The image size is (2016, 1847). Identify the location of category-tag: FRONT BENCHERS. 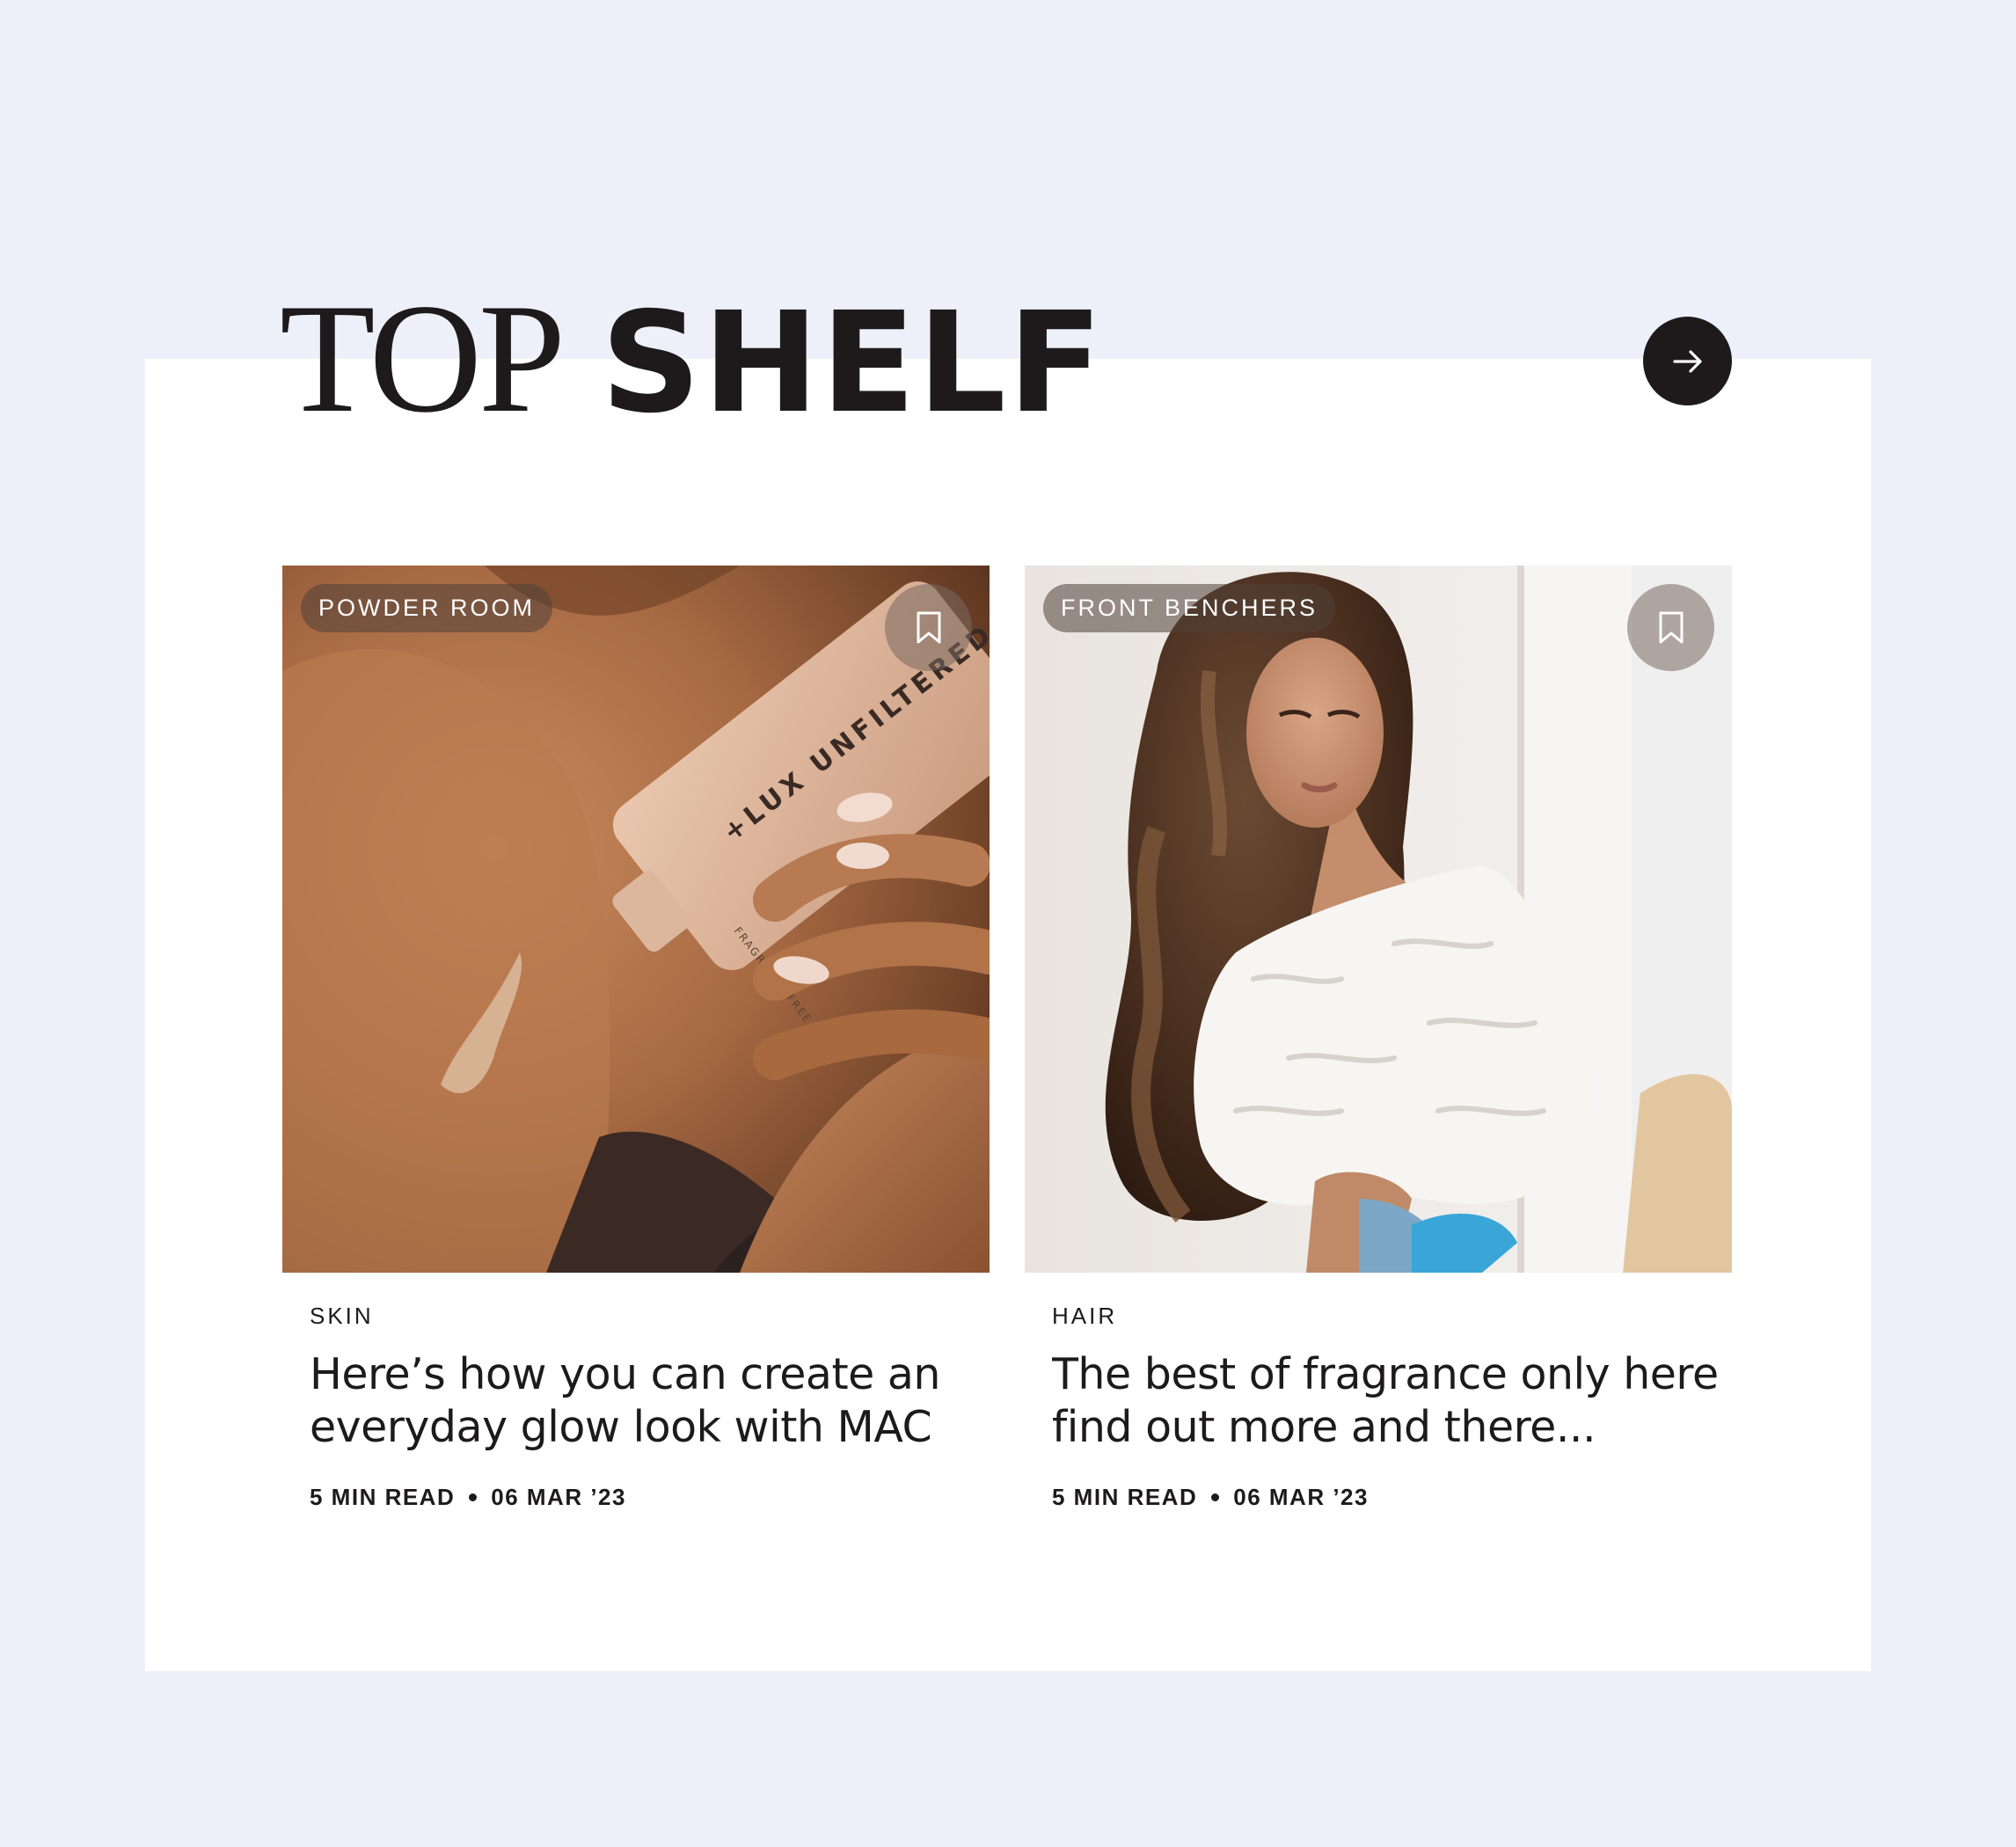
(1189, 608).